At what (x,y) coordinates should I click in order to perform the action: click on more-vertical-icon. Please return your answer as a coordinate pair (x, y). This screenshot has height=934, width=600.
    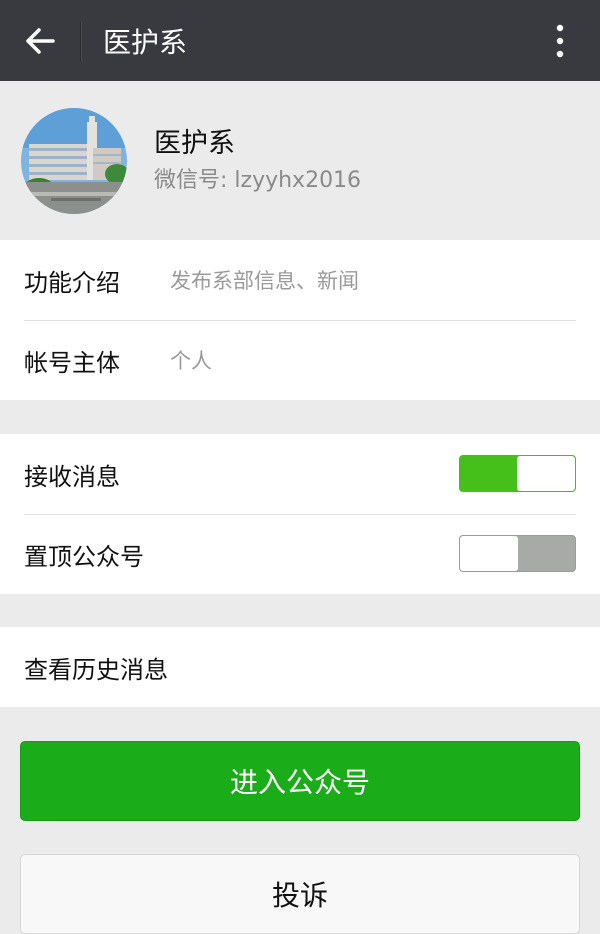
    Looking at the image, I should click on (560, 40).